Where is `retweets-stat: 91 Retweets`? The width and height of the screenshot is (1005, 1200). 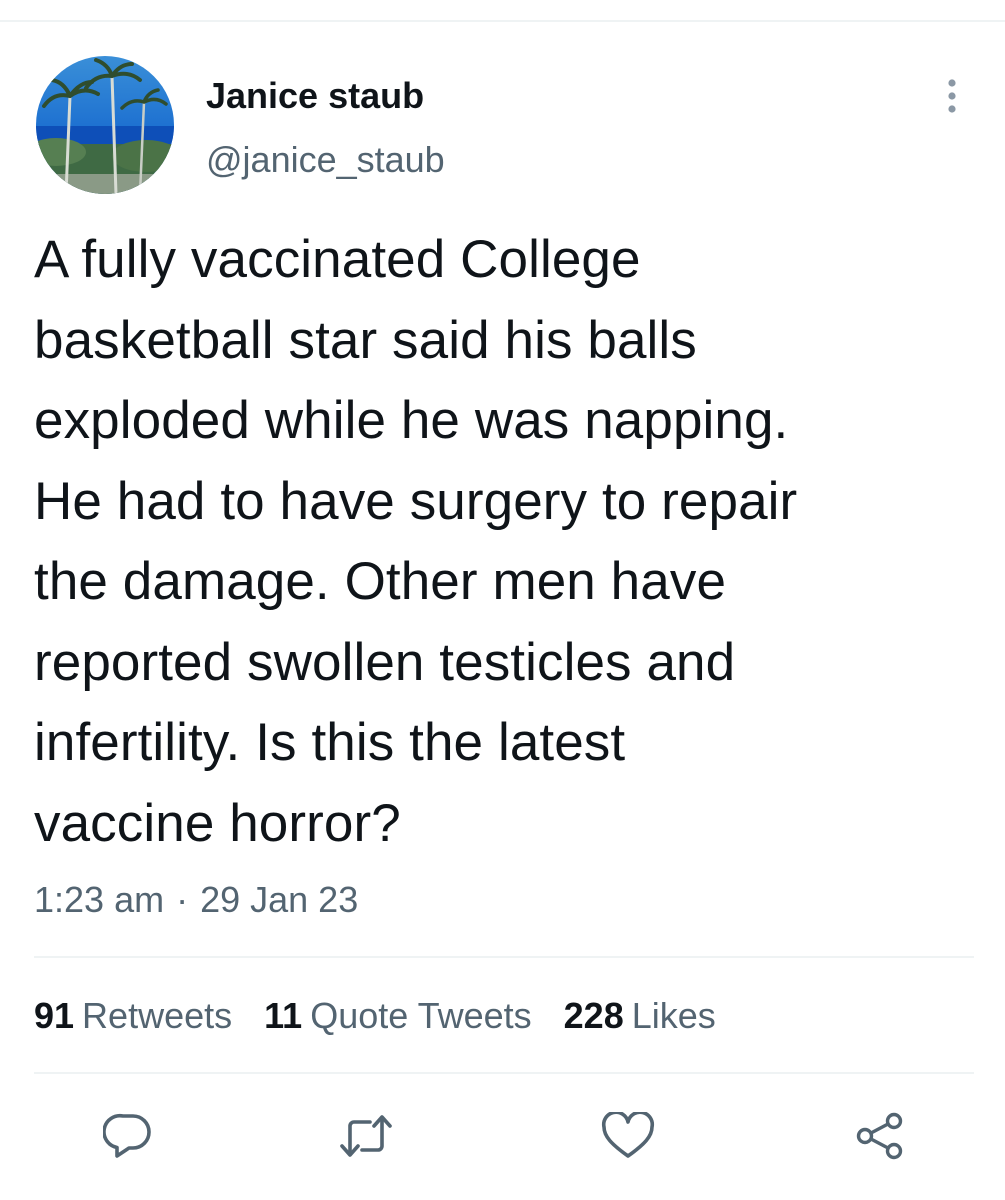 retweets-stat: 91 Retweets is located at coordinates (133, 1016).